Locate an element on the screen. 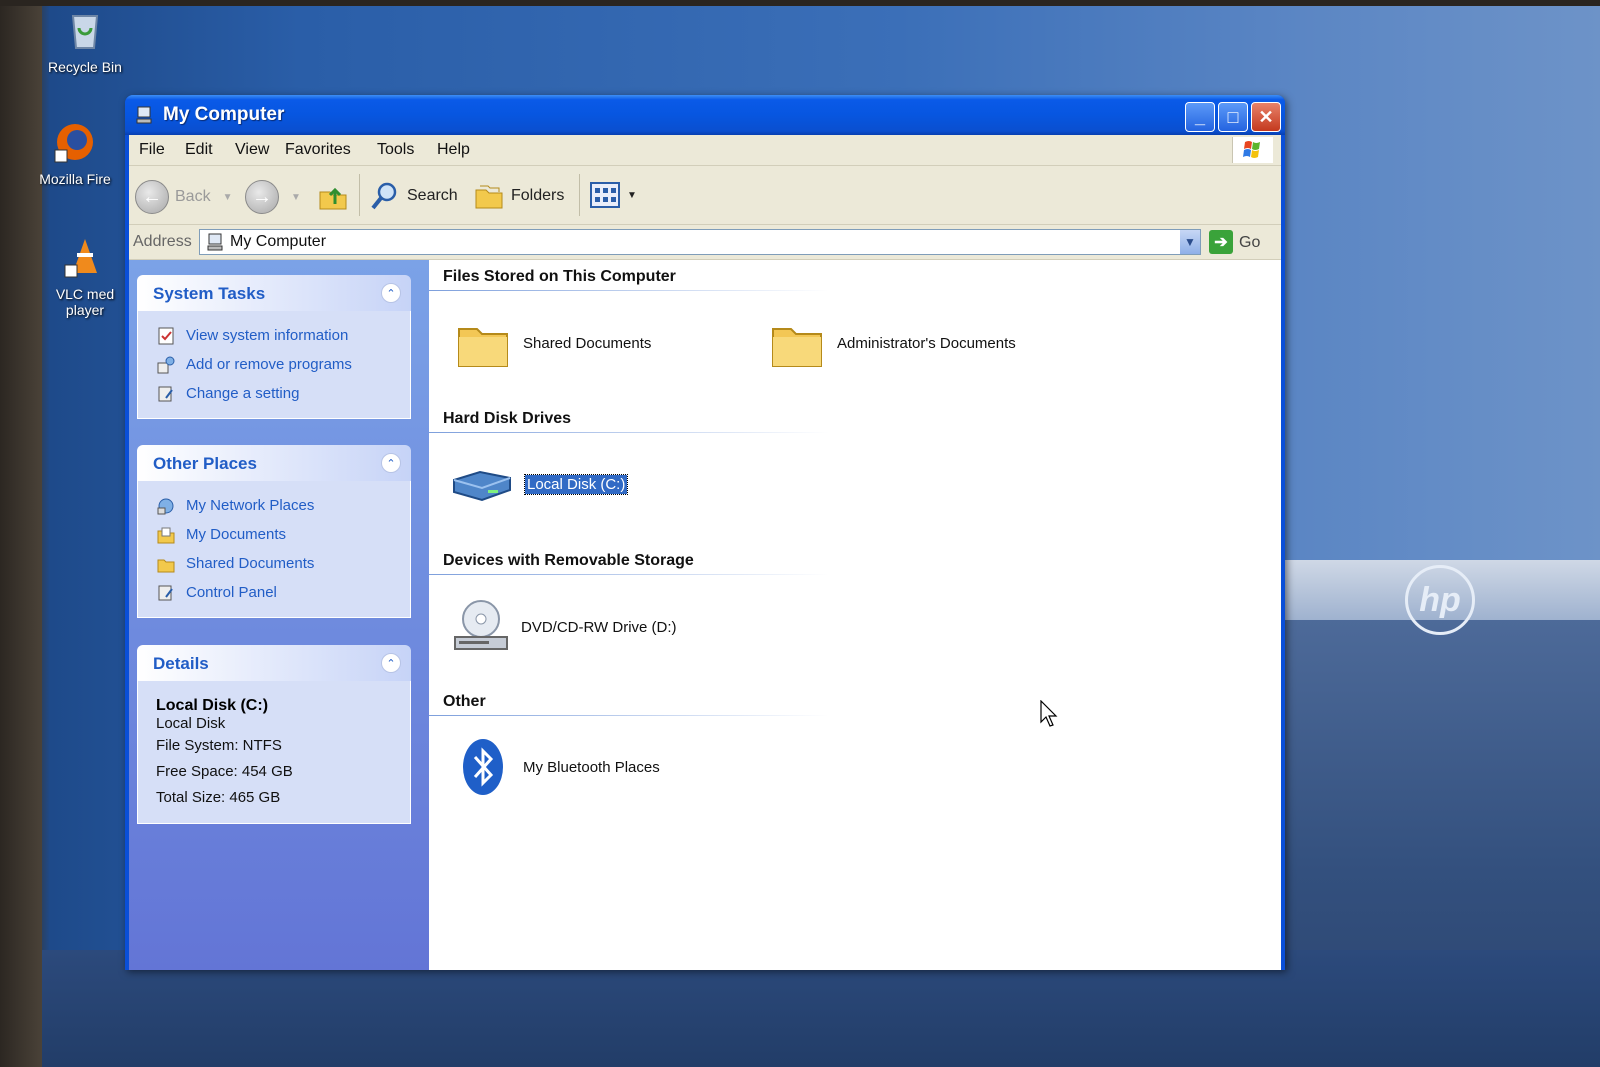  item-label-selected: Local Disk (C:) is located at coordinates (576, 484).